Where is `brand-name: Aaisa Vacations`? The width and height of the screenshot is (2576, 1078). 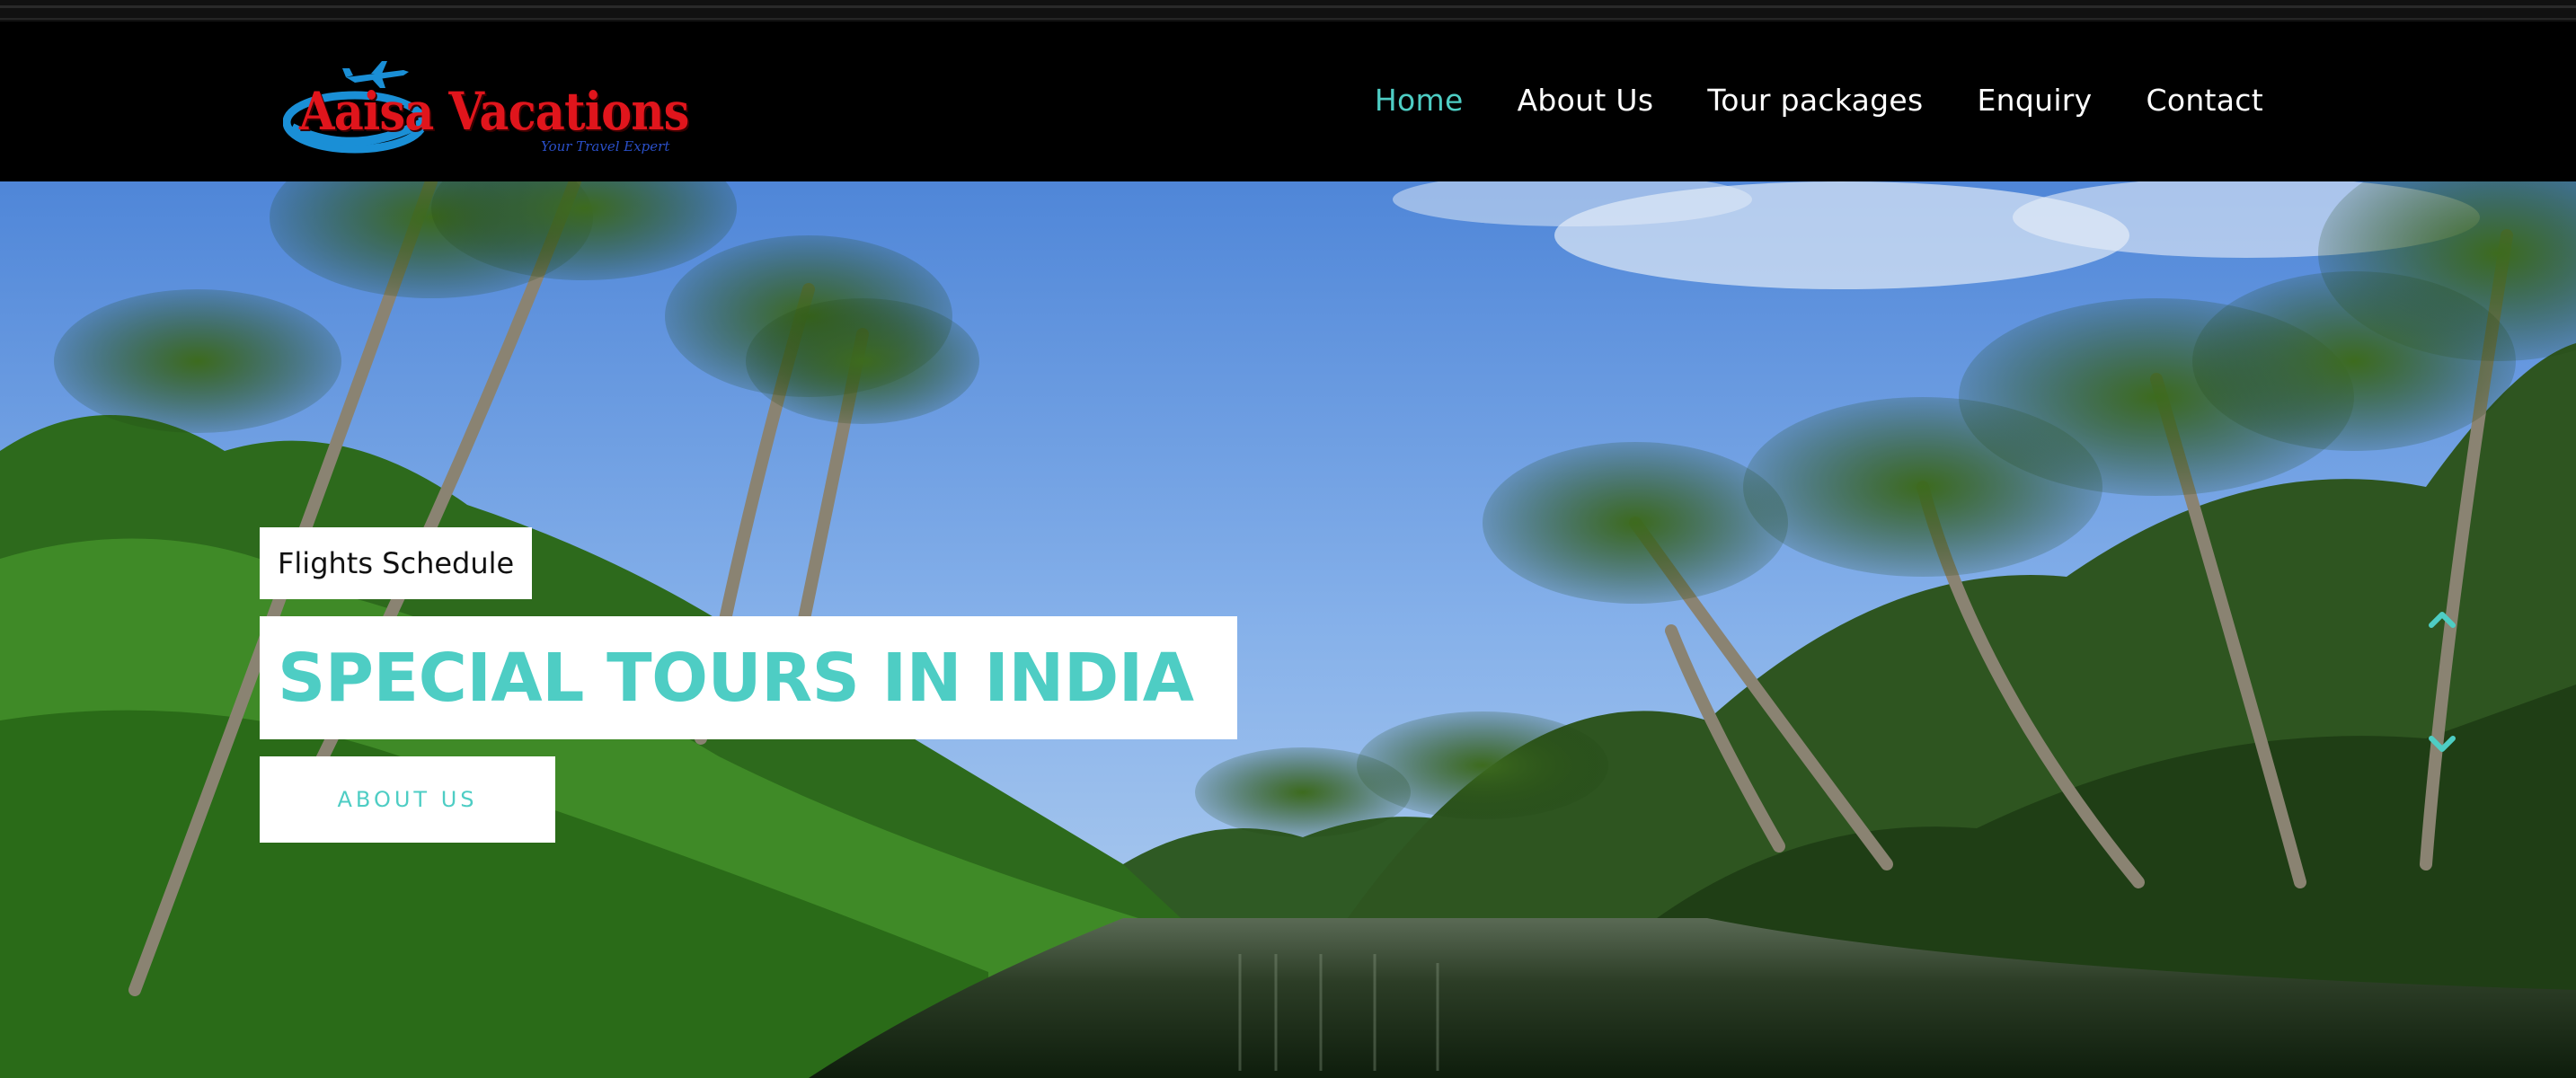
brand-name: Aaisa Vacations is located at coordinates (494, 111).